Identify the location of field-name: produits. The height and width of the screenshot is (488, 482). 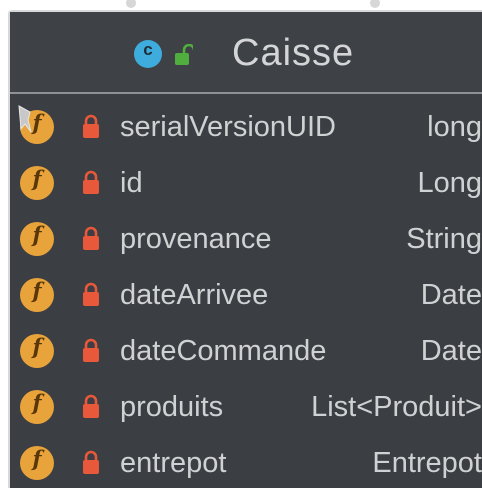
(172, 407).